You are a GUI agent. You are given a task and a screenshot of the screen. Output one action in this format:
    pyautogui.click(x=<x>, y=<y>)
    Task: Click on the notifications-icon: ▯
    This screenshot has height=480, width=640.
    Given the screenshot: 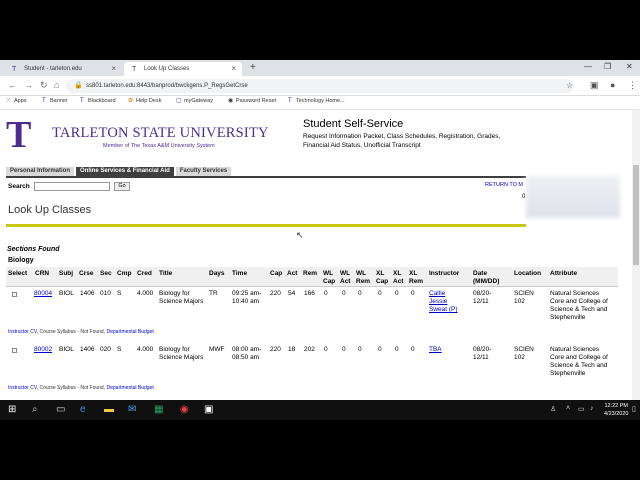 What is the action you would take?
    pyautogui.click(x=634, y=409)
    